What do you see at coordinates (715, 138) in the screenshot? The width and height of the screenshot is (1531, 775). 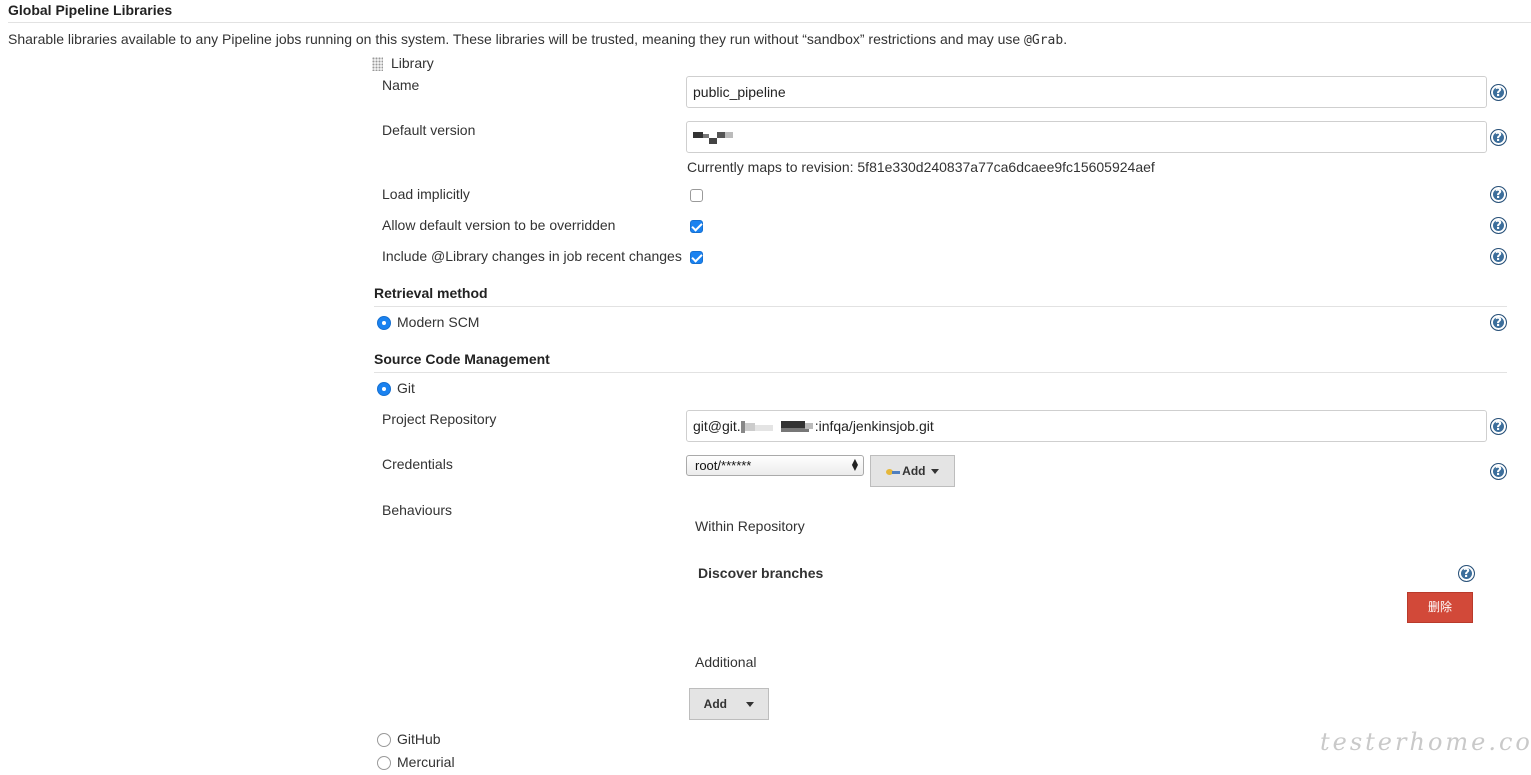 I see `redacted-version-value` at bounding box center [715, 138].